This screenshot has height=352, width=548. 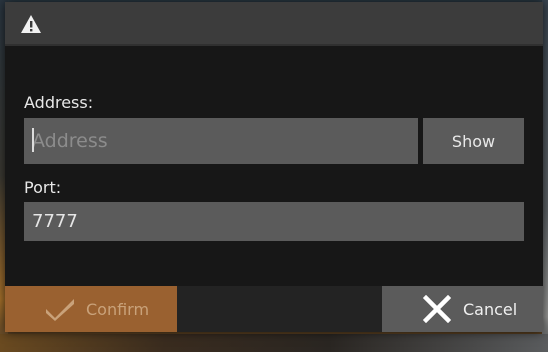 What do you see at coordinates (274, 221) in the screenshot?
I see `port-input` at bounding box center [274, 221].